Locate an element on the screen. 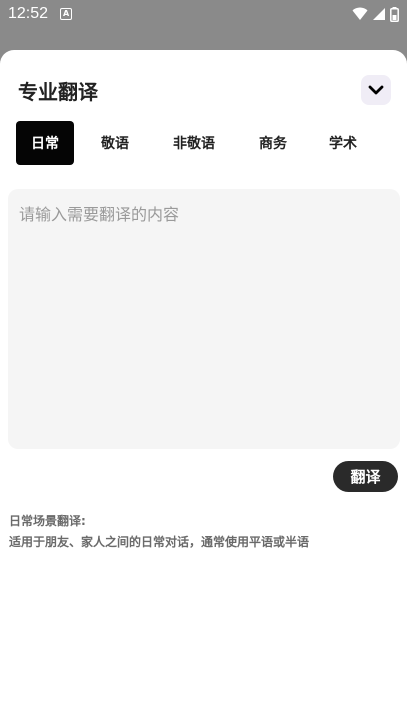 The height and width of the screenshot is (725, 407). tone-tabs: 日常 敬语 非敬语 商务 学术 is located at coordinates (206, 143).